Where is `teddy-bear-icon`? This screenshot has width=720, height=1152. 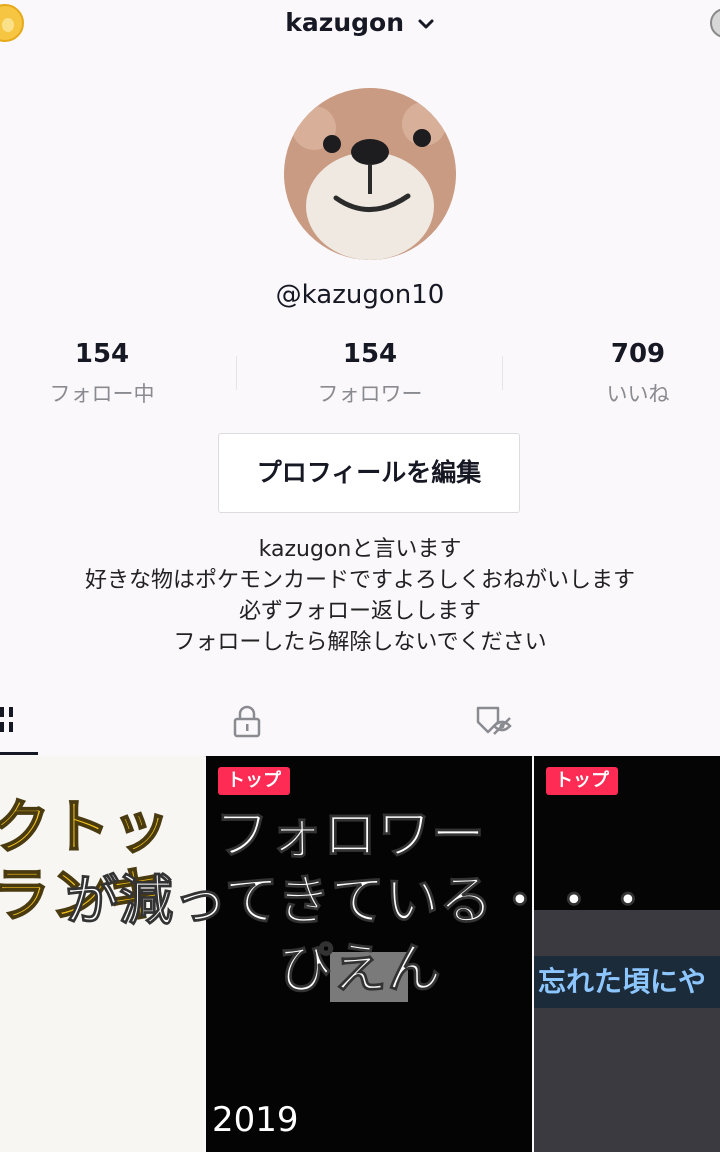
teddy-bear-icon is located at coordinates (370, 174).